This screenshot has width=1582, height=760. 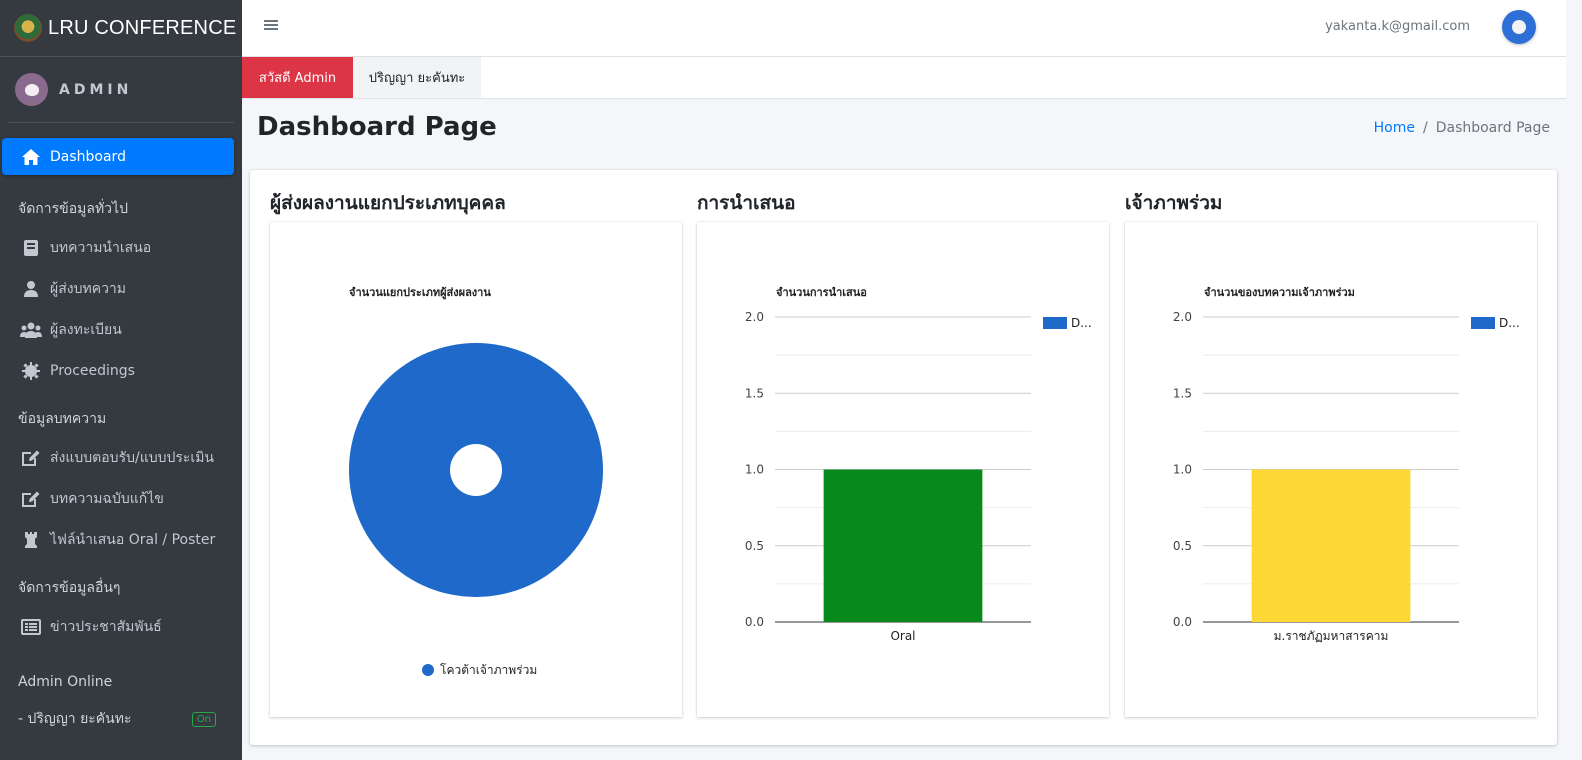 I want to click on users-icon, so click(x=31, y=330).